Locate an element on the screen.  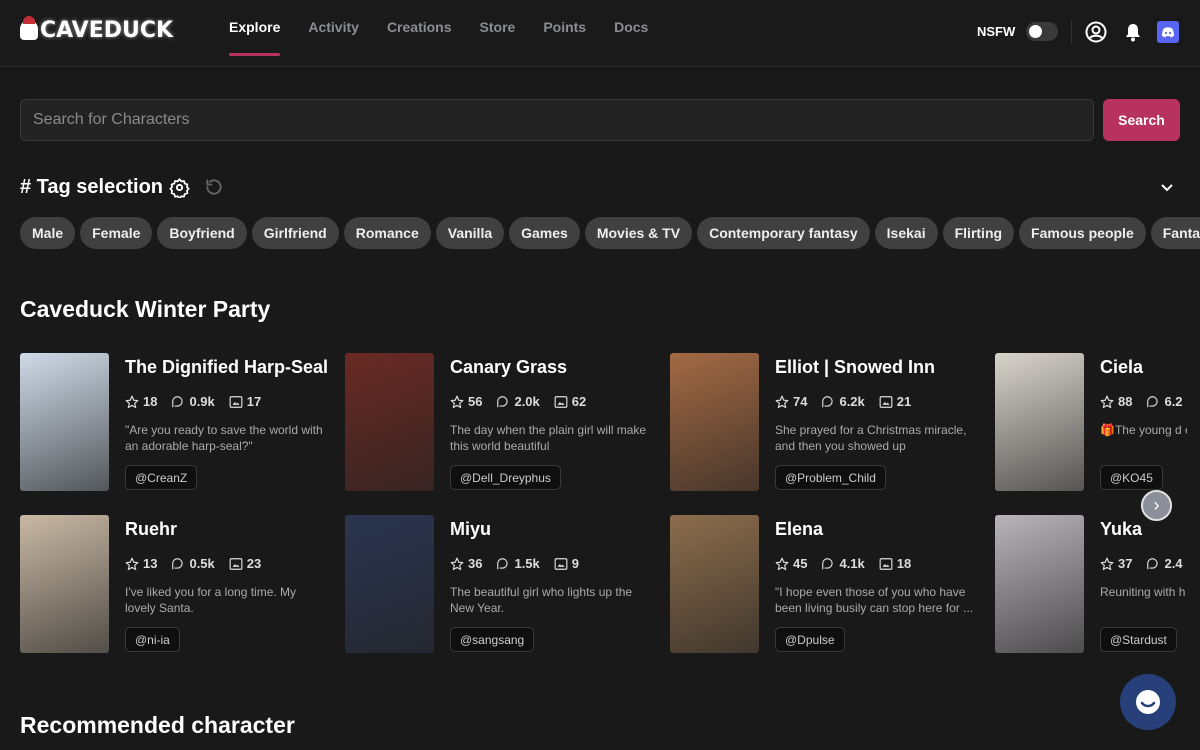
chat-icon is located at coordinates (1148, 702).